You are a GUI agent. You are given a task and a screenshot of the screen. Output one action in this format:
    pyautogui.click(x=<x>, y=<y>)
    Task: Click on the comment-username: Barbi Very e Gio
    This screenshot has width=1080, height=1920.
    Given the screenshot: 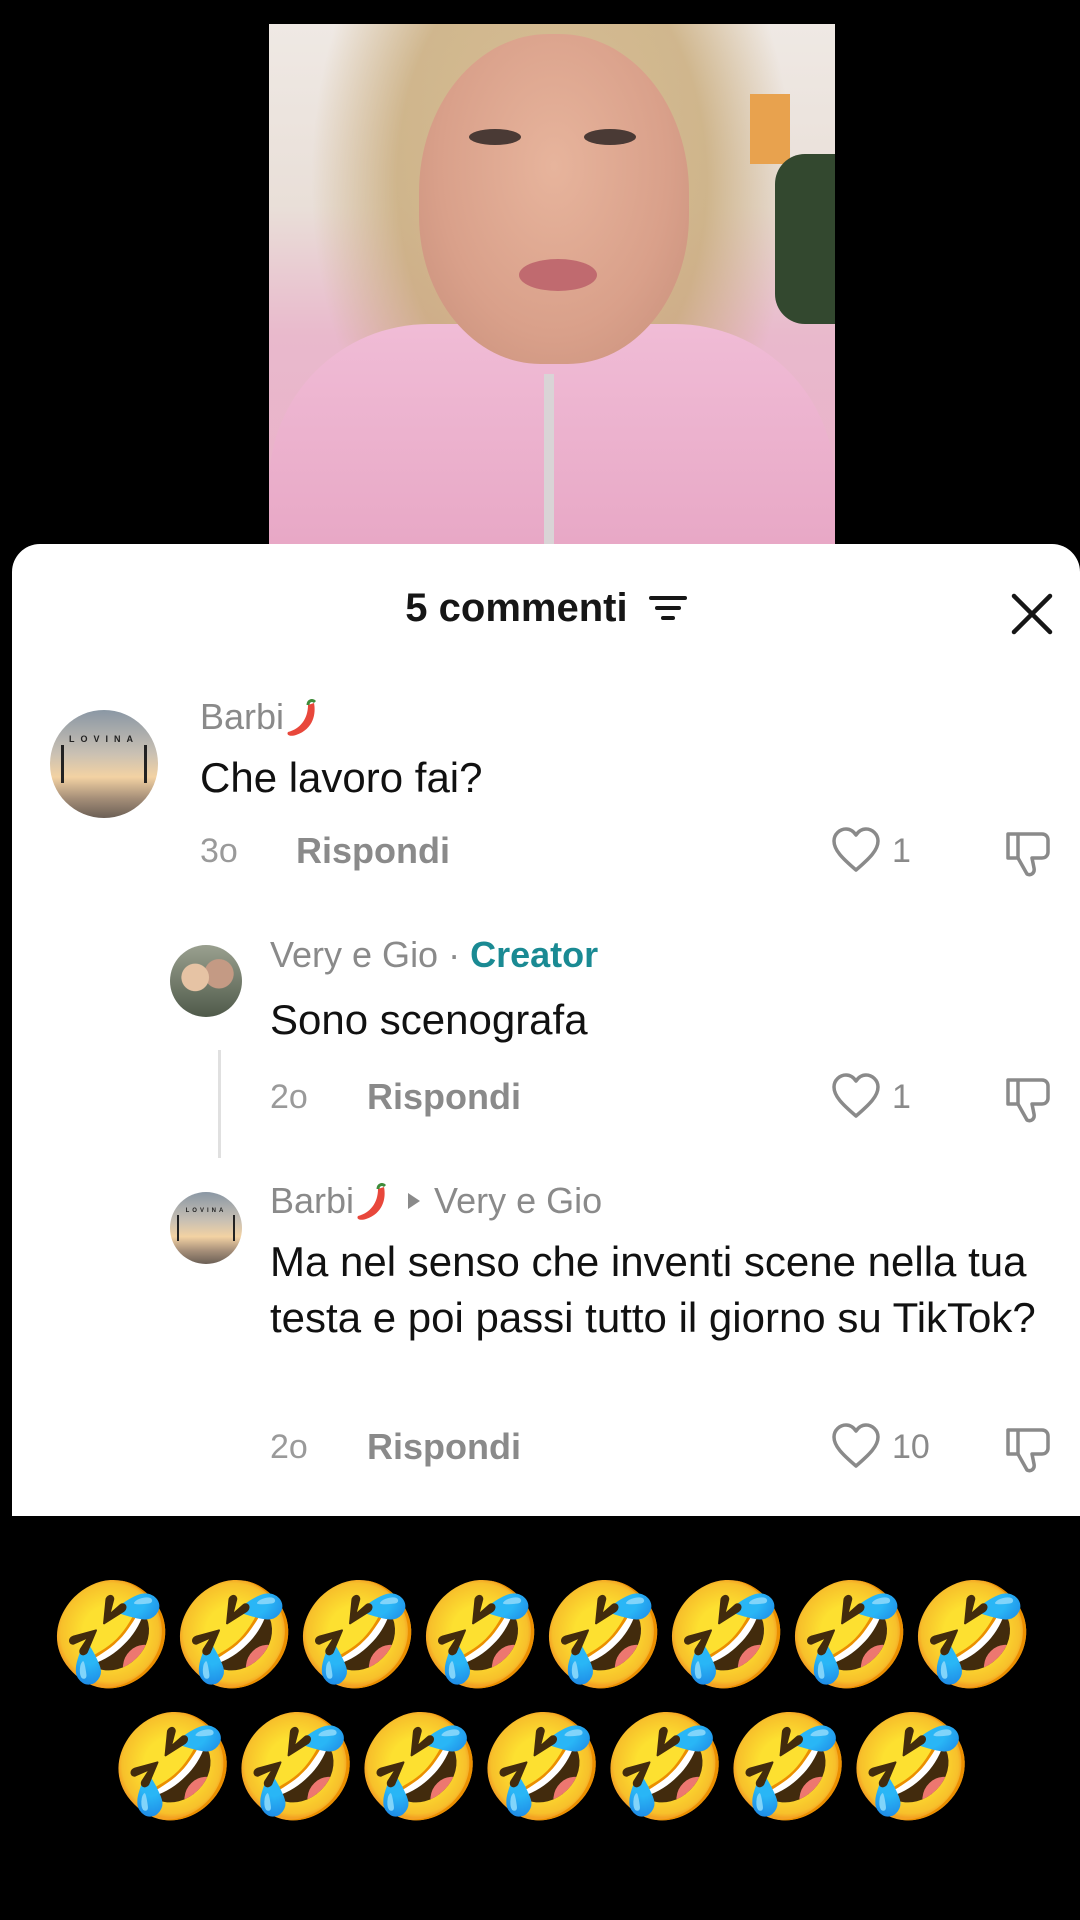 What is the action you would take?
    pyautogui.click(x=436, y=1201)
    